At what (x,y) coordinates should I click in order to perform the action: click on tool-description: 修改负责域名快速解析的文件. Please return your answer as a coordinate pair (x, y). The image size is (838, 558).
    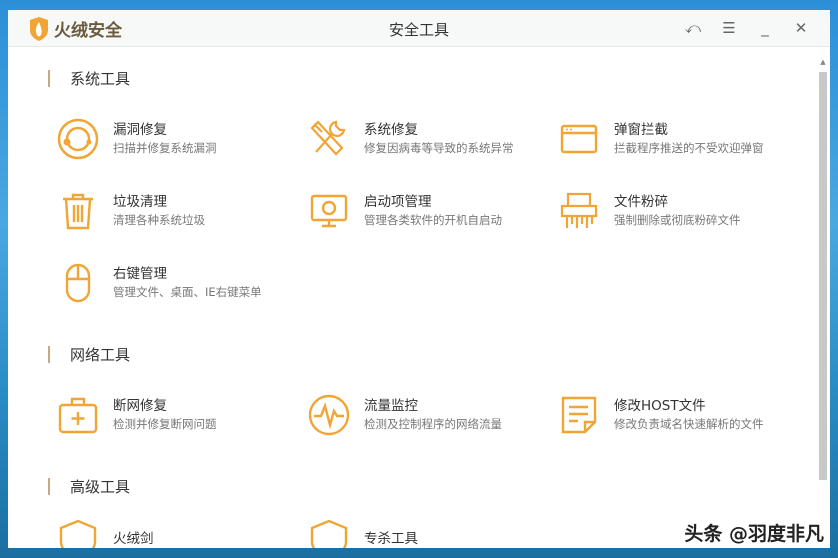
    Looking at the image, I should click on (689, 424).